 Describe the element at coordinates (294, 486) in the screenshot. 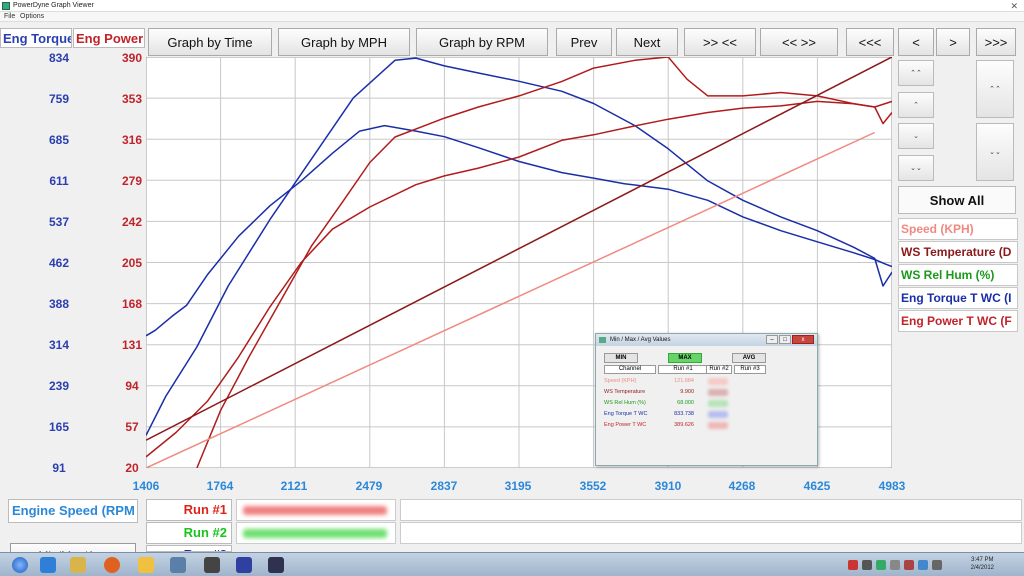

I see `x-tick: 2121` at that location.